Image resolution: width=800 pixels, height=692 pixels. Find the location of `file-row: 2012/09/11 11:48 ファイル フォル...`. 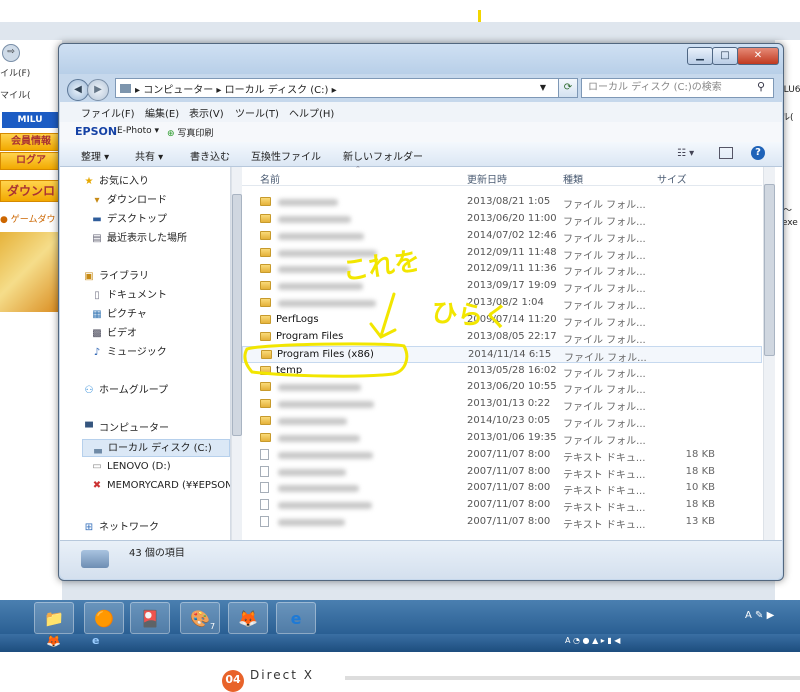

file-row: 2012/09/11 11:48 ファイル フォル... is located at coordinates (502, 253).